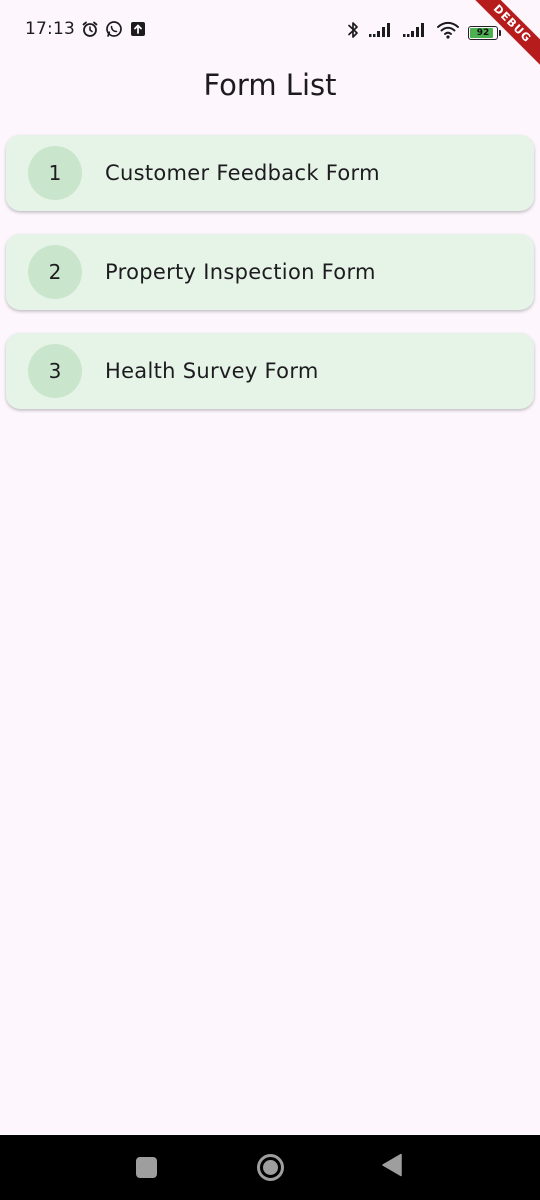 This screenshot has width=540, height=1200. Describe the element at coordinates (212, 371) in the screenshot. I see `form-title: Health Survey Form` at that location.